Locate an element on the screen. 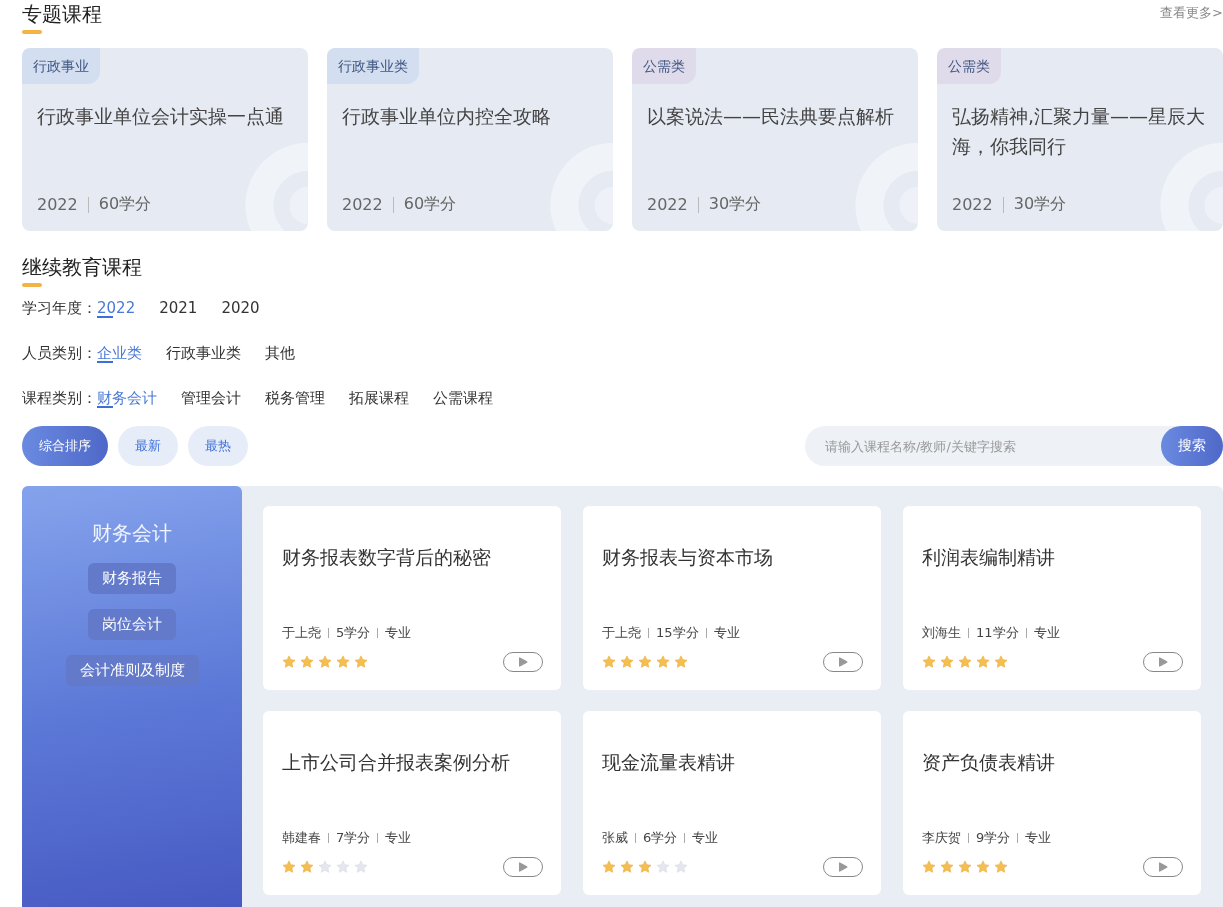 This screenshot has height=907, width=1223. teacher-name: 于上尧 is located at coordinates (301, 633).